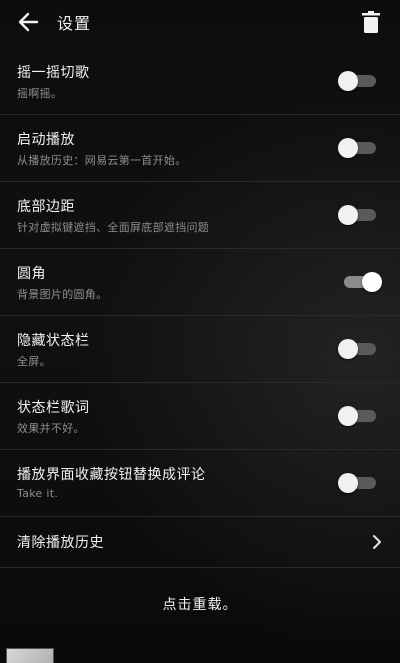  What do you see at coordinates (31, 274) in the screenshot?
I see `setting-label: 圆角` at bounding box center [31, 274].